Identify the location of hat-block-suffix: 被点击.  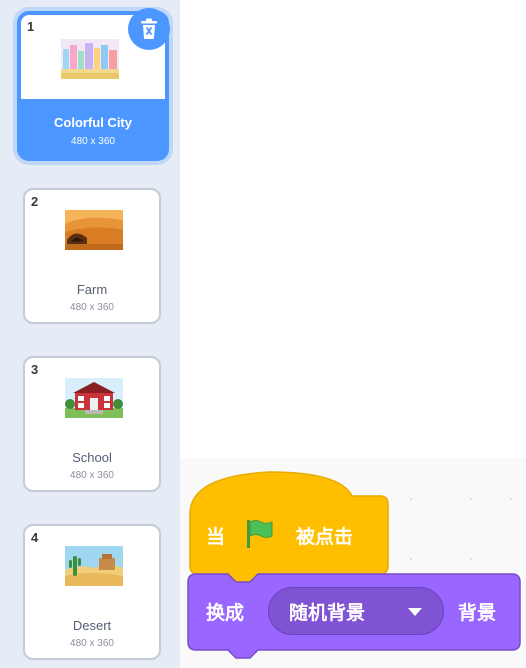
(325, 537).